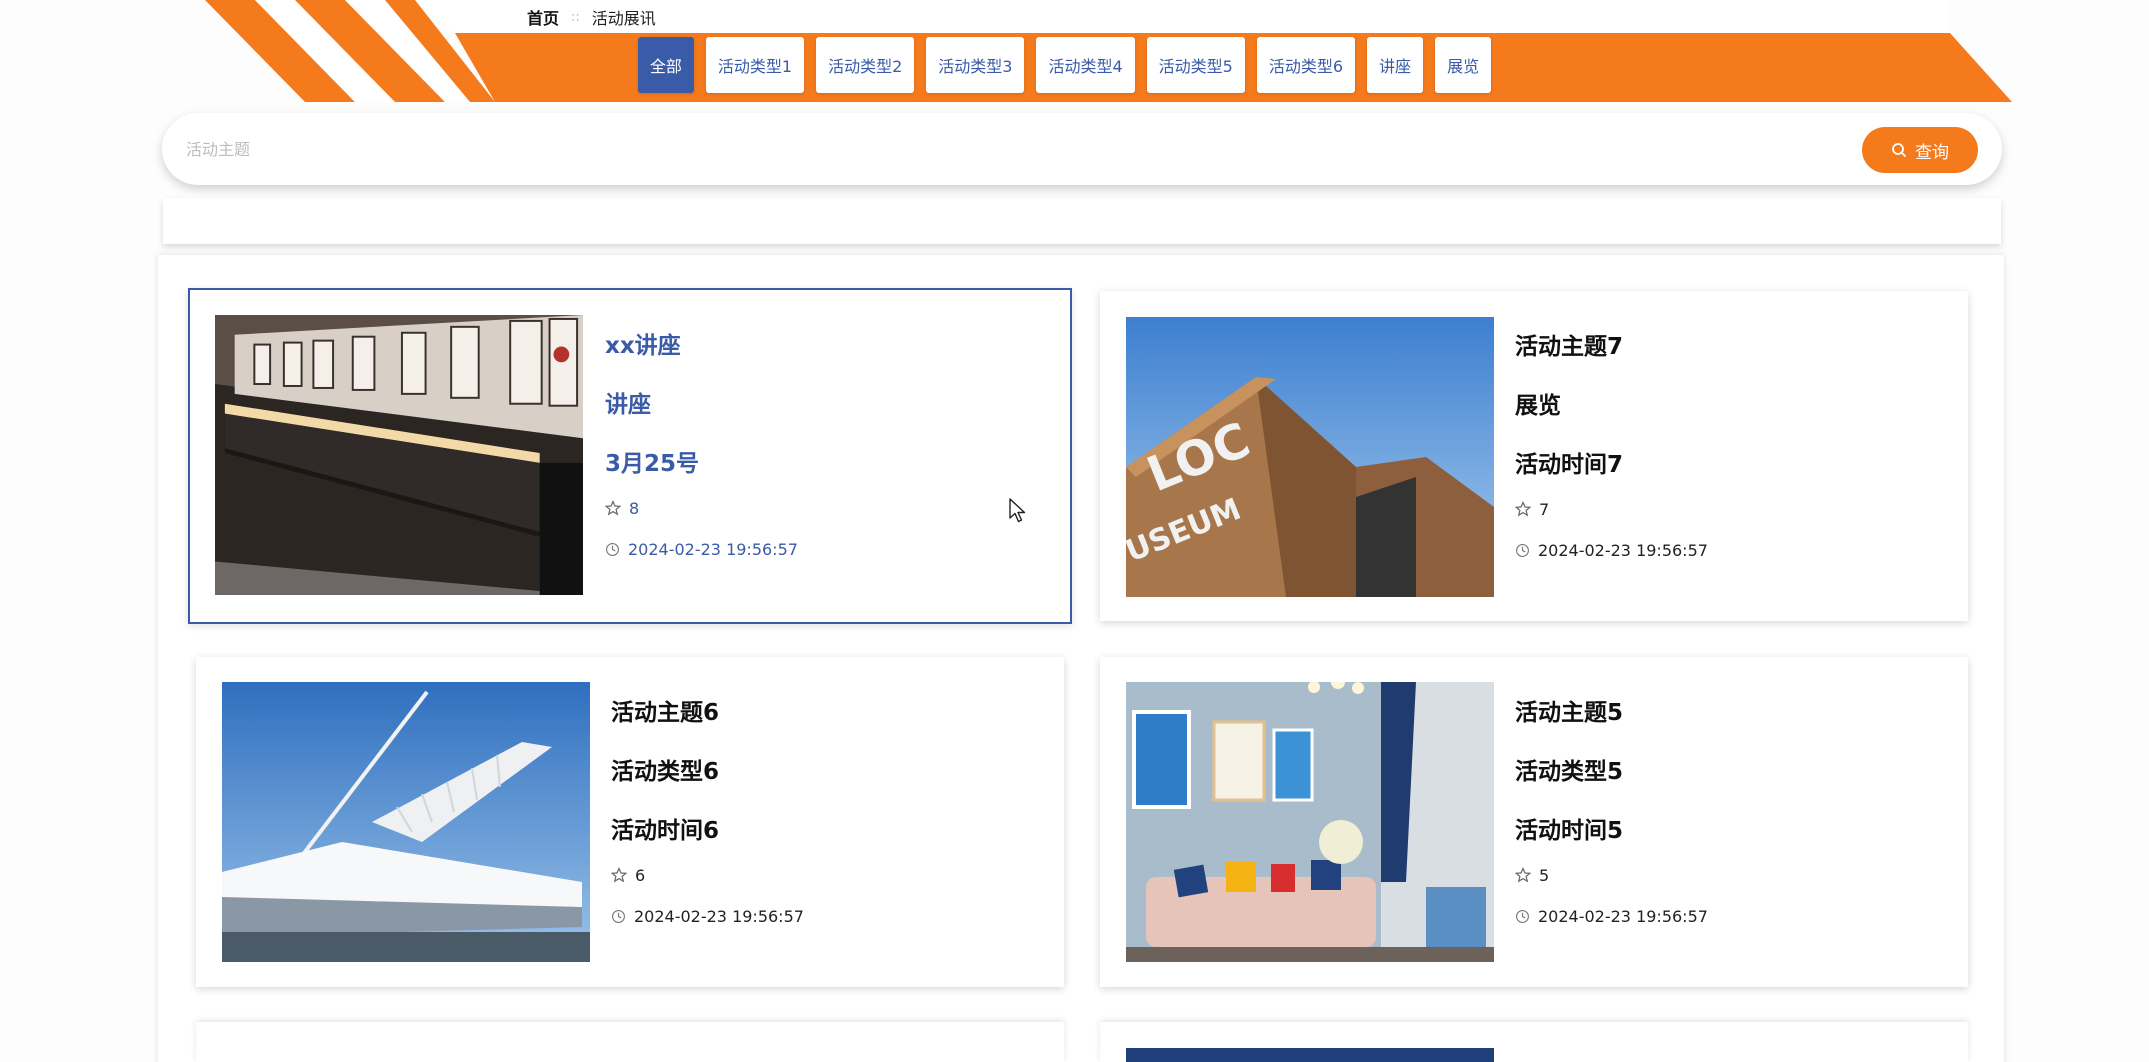  I want to click on museum-building-photo: LOC USEUM, so click(1310, 457).